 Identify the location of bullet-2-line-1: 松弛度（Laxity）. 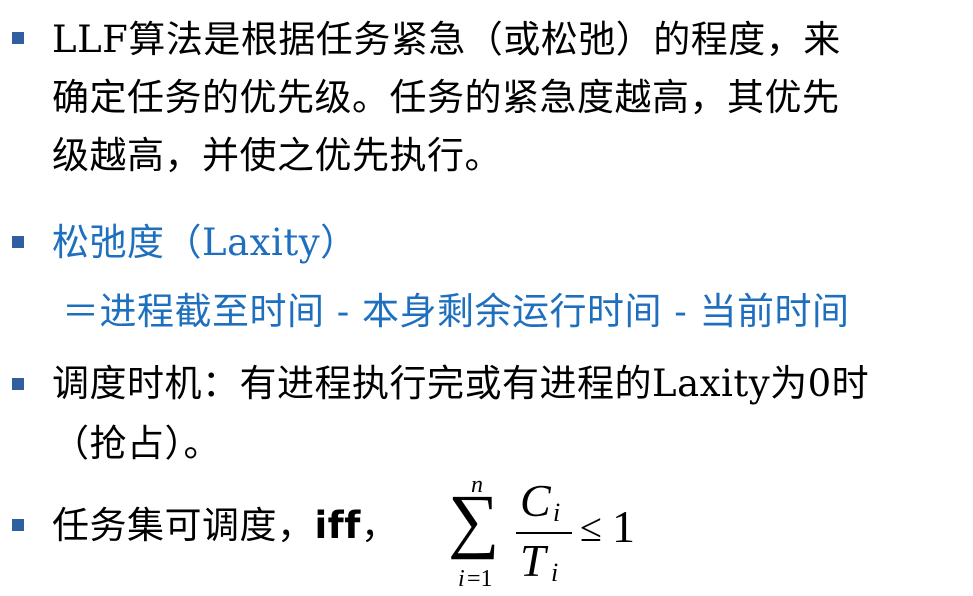
(205, 242).